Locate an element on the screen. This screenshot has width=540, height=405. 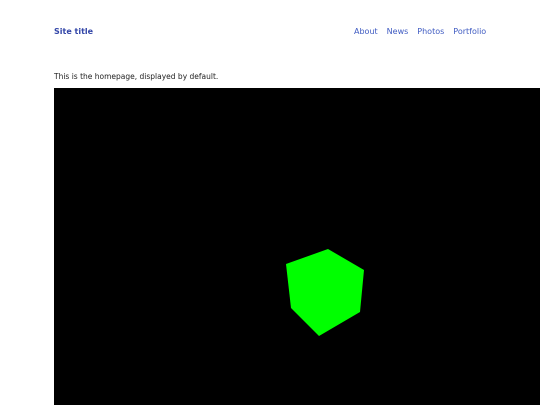
cube-shape is located at coordinates (325, 292).